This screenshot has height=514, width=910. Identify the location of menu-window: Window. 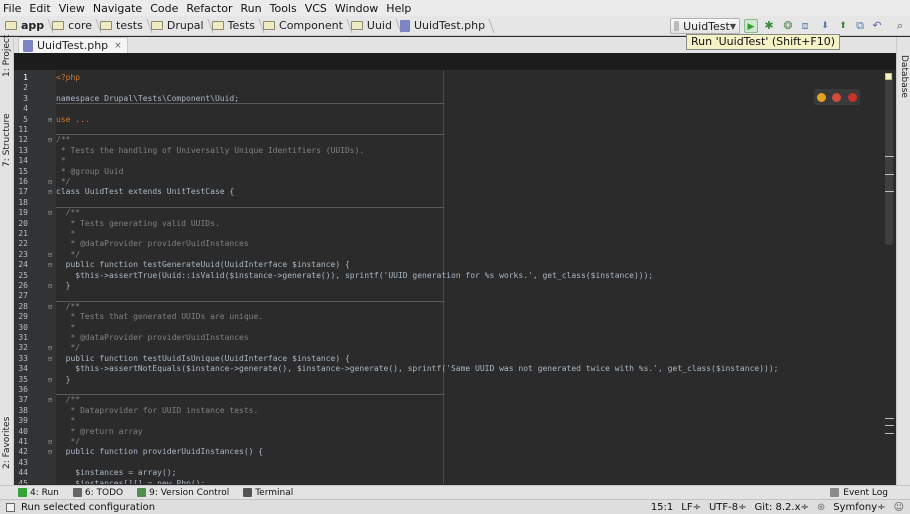
(356, 8).